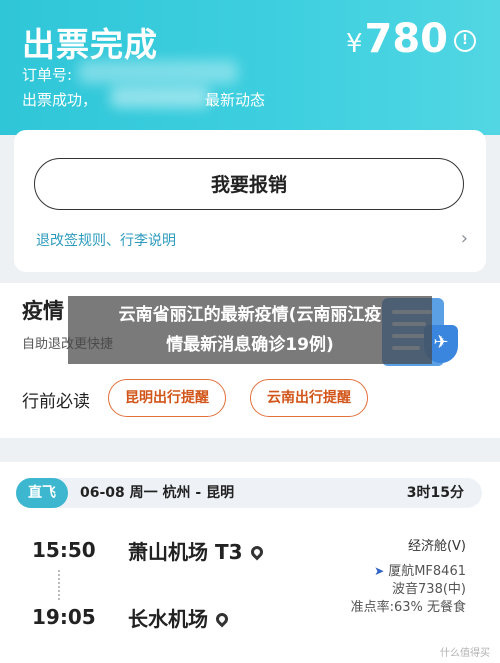 The height and width of the screenshot is (663, 500). Describe the element at coordinates (90, 44) in the screenshot. I see `page-title: 出票完成` at that location.